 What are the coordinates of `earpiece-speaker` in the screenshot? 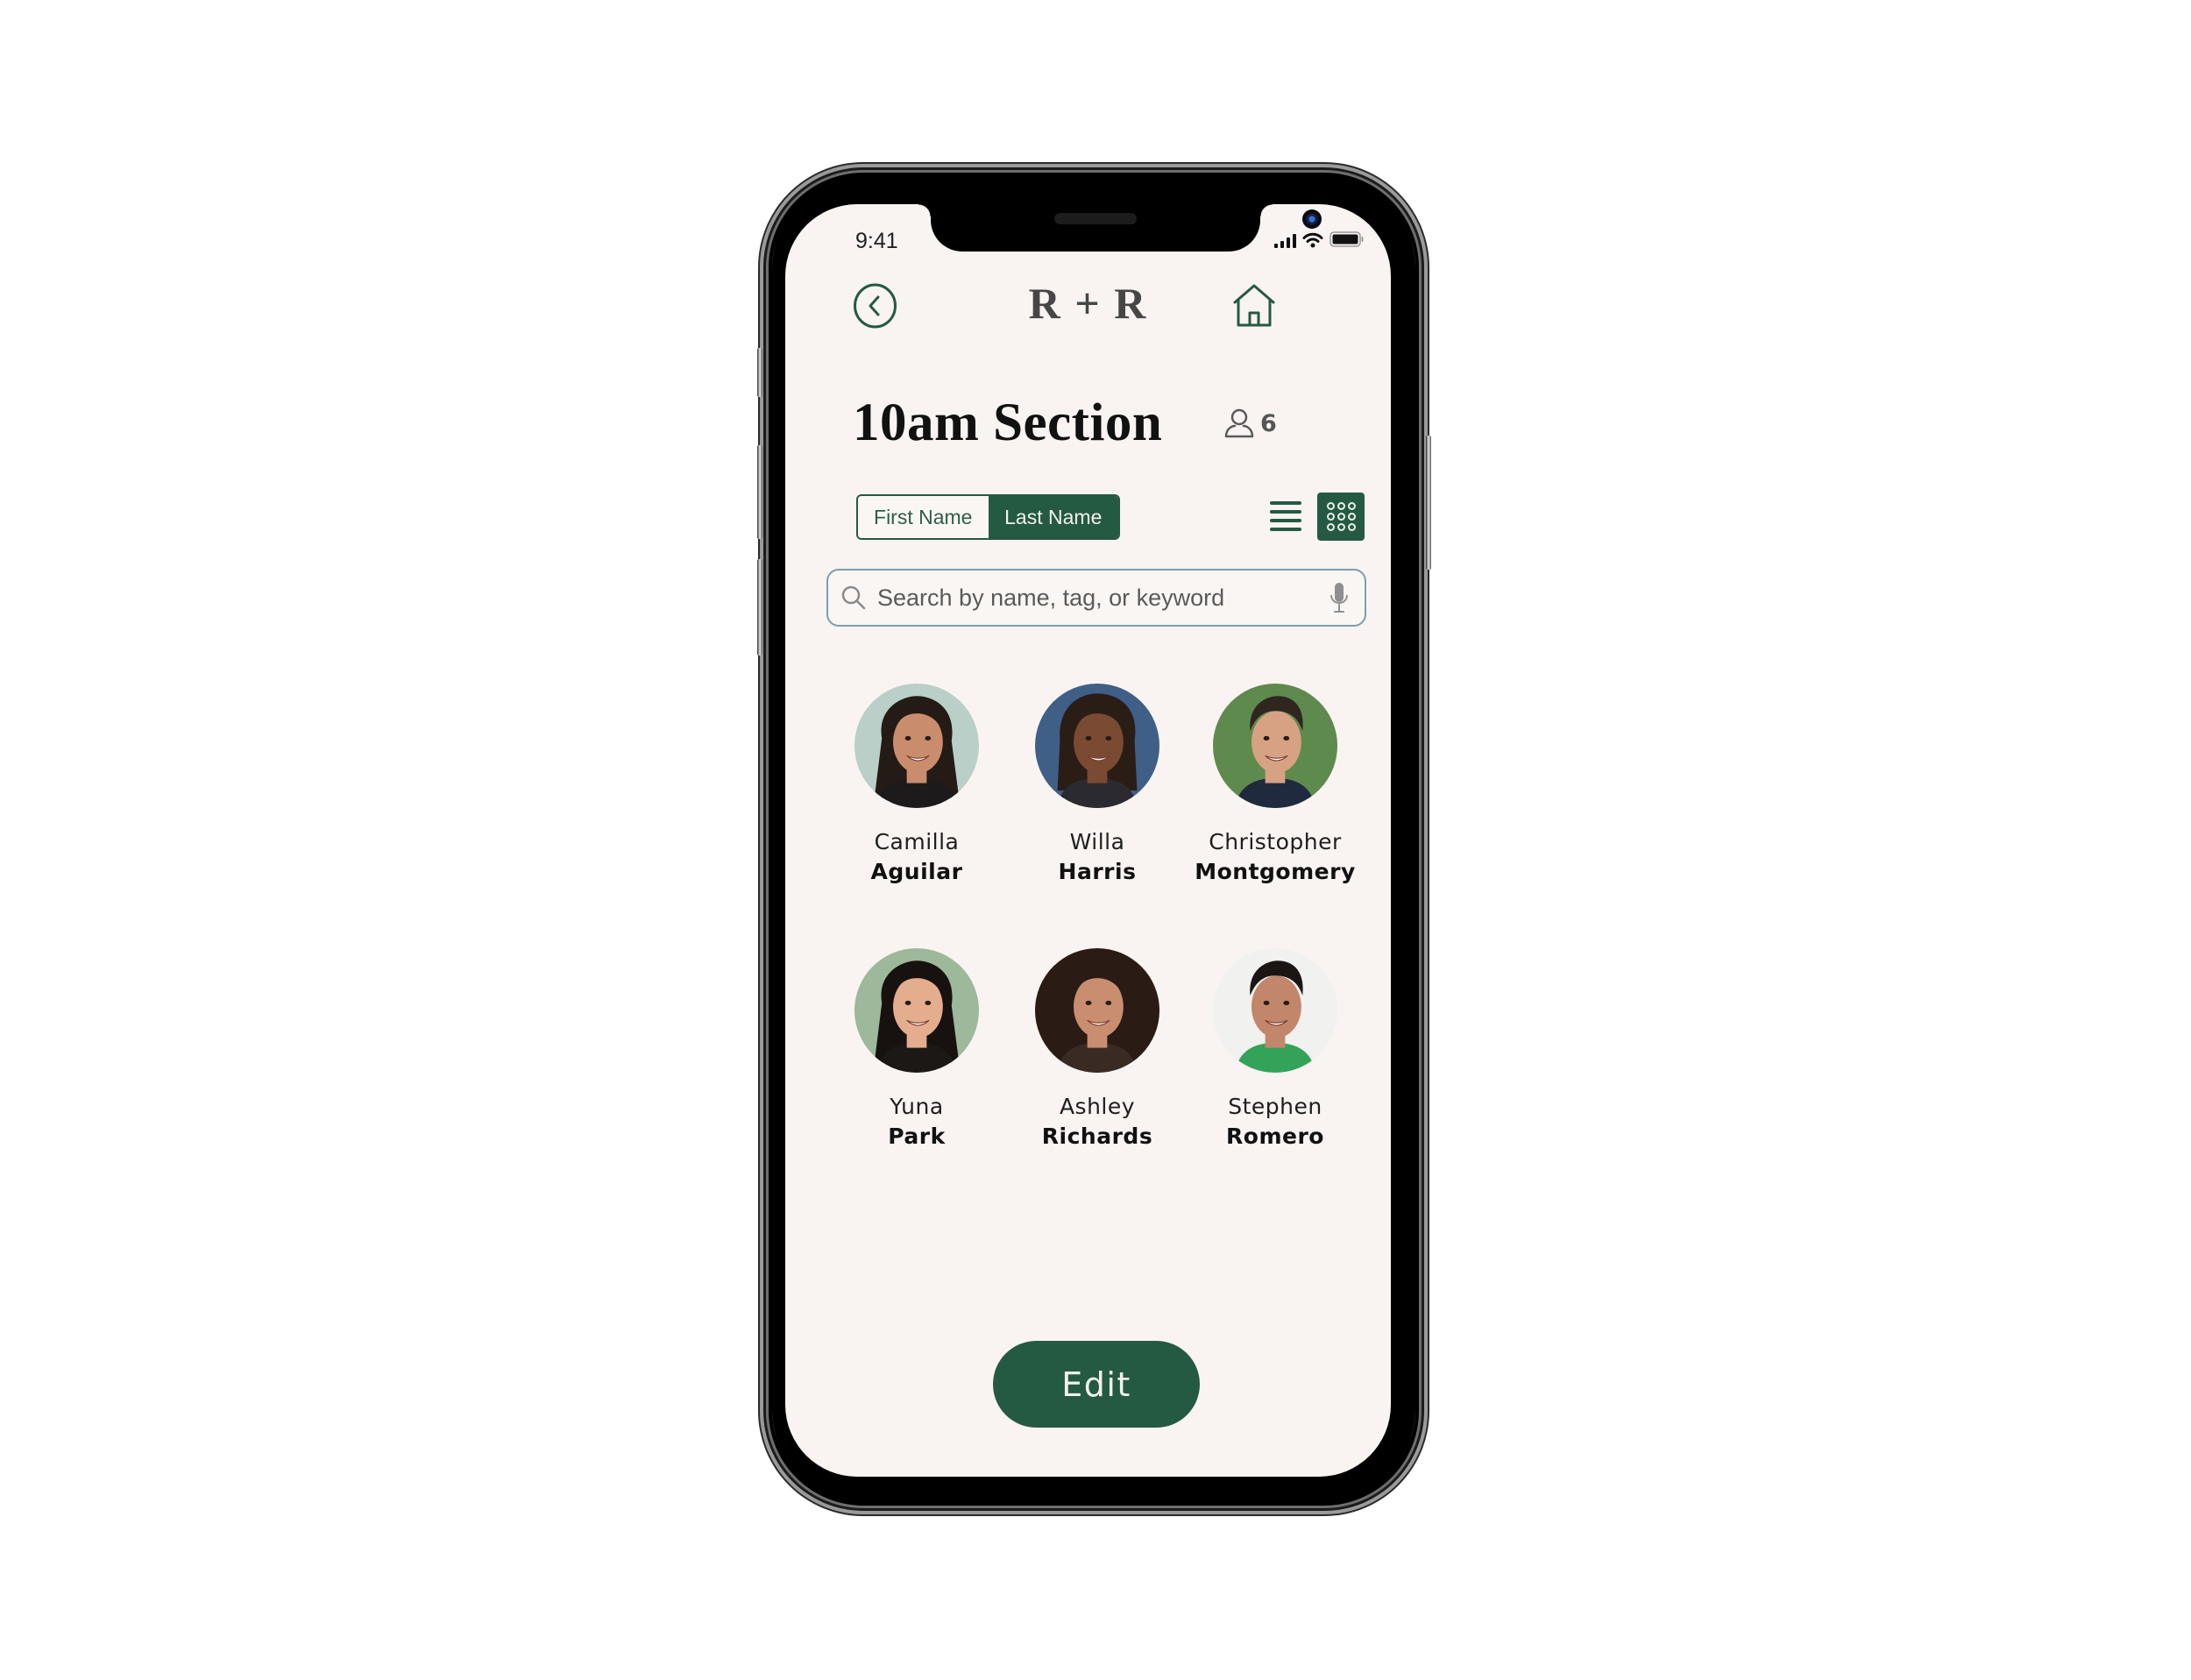 It's located at (1095, 218).